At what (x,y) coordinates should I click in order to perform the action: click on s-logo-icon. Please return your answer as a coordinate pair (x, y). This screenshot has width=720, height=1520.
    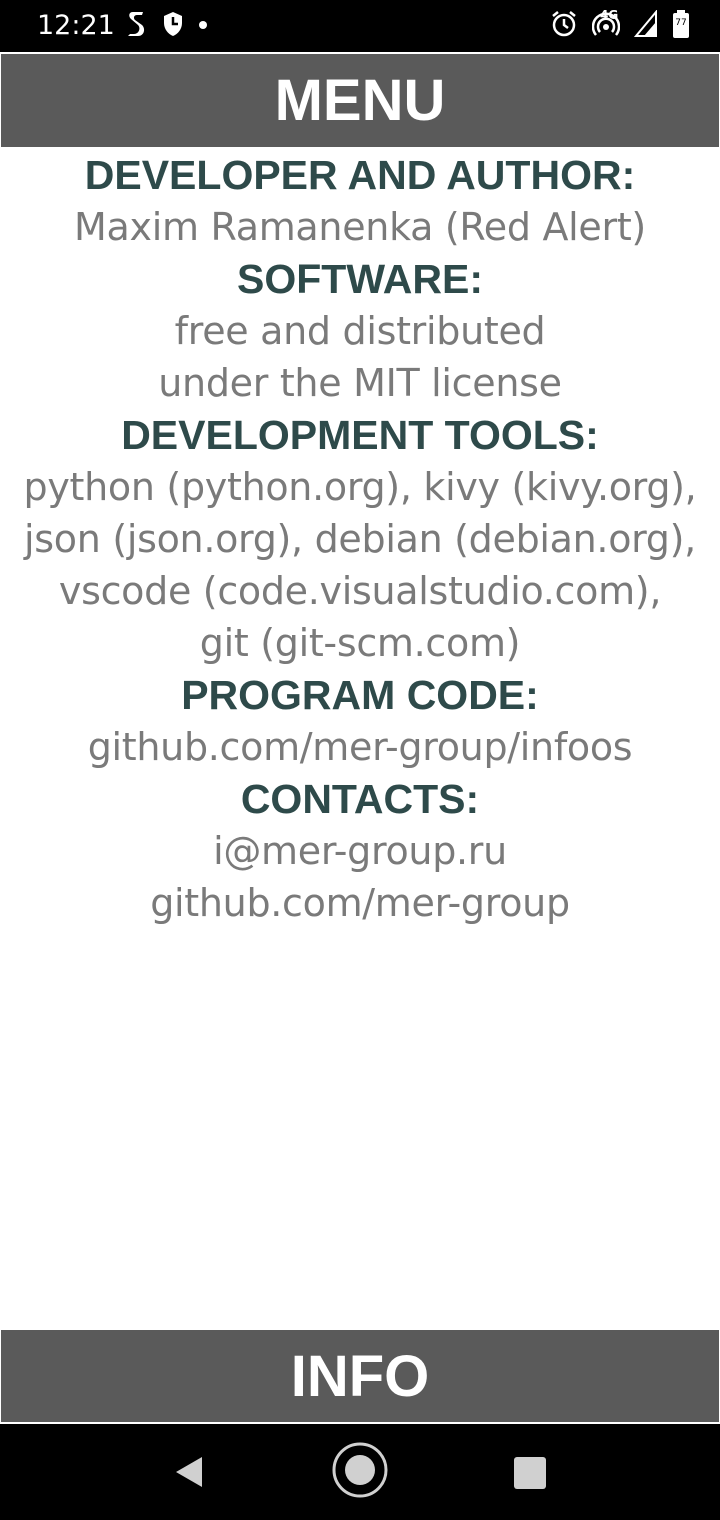
    Looking at the image, I should click on (137, 26).